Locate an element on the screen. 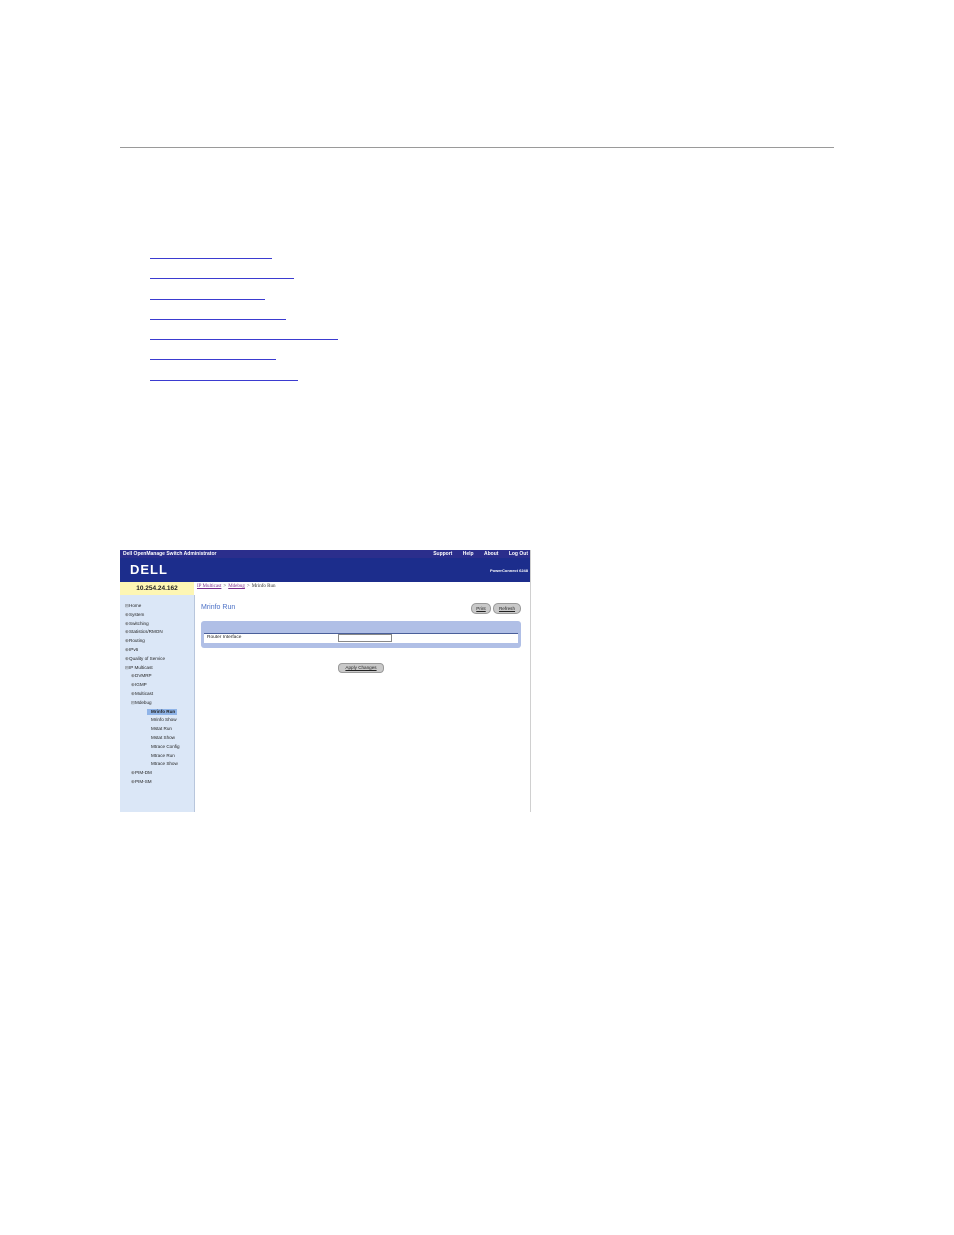  nav-item-label: PIM-DM is located at coordinates (143, 773).